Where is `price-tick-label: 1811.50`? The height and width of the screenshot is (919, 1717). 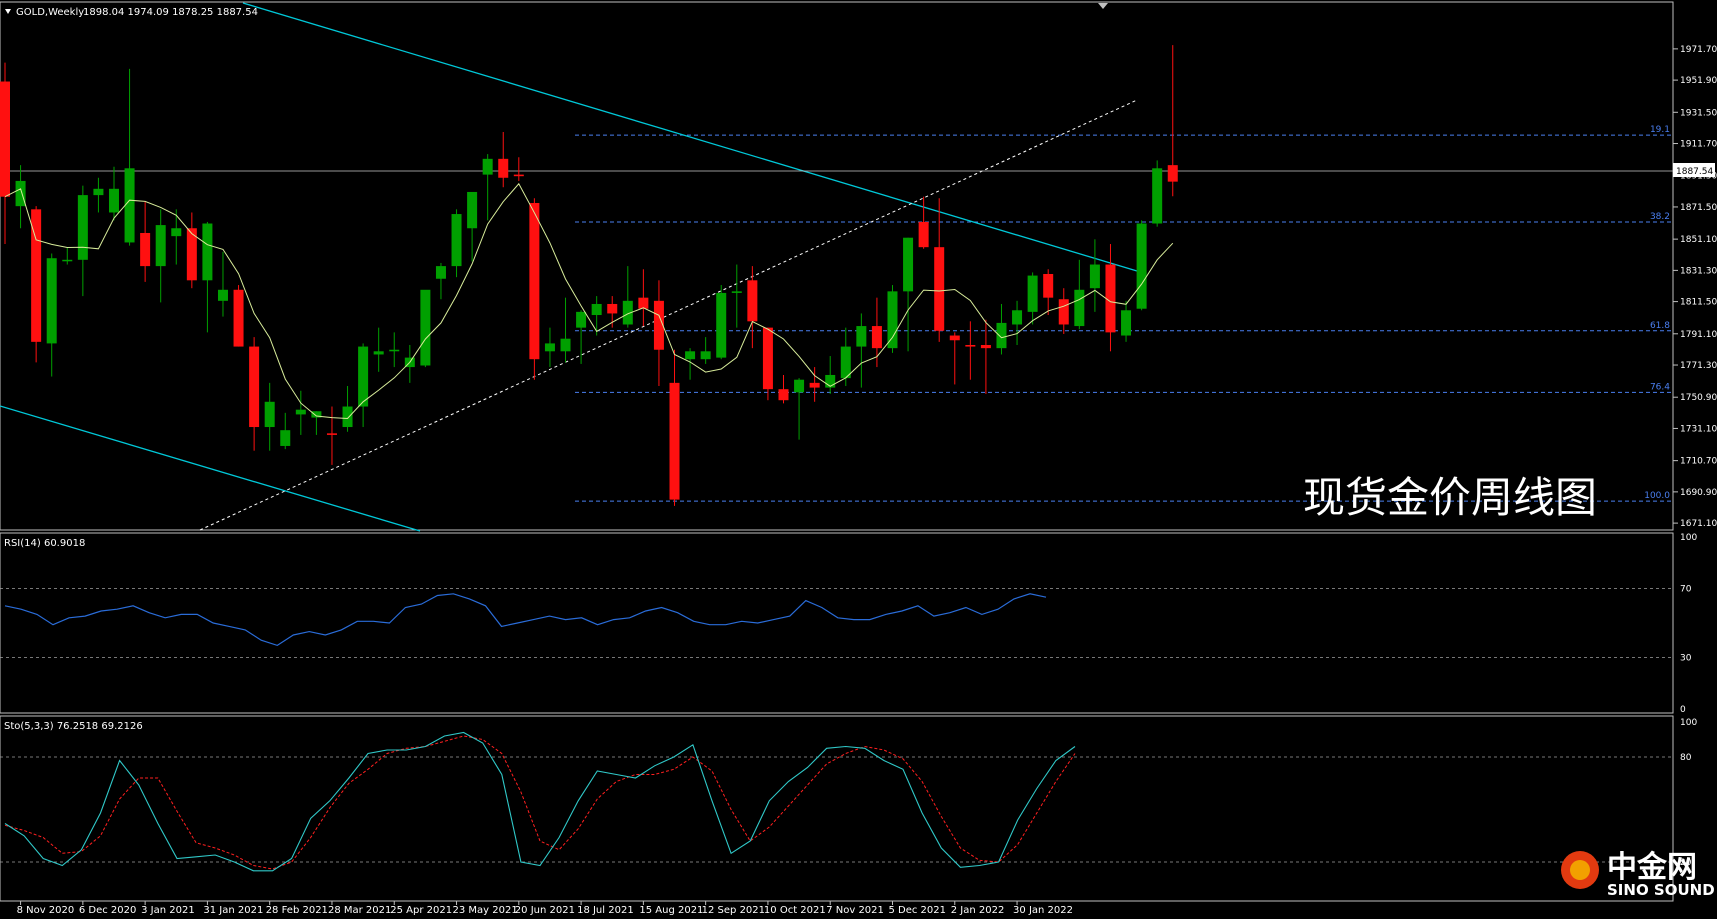
price-tick-label: 1811.50 is located at coordinates (1698, 303).